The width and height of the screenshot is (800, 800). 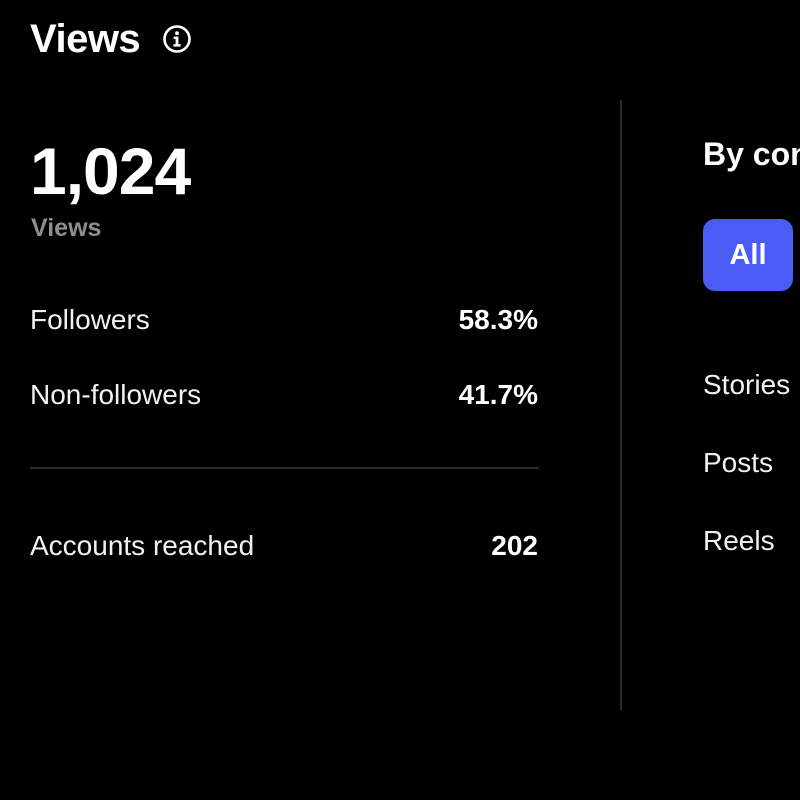 I want to click on section-divider, so click(x=284, y=468).